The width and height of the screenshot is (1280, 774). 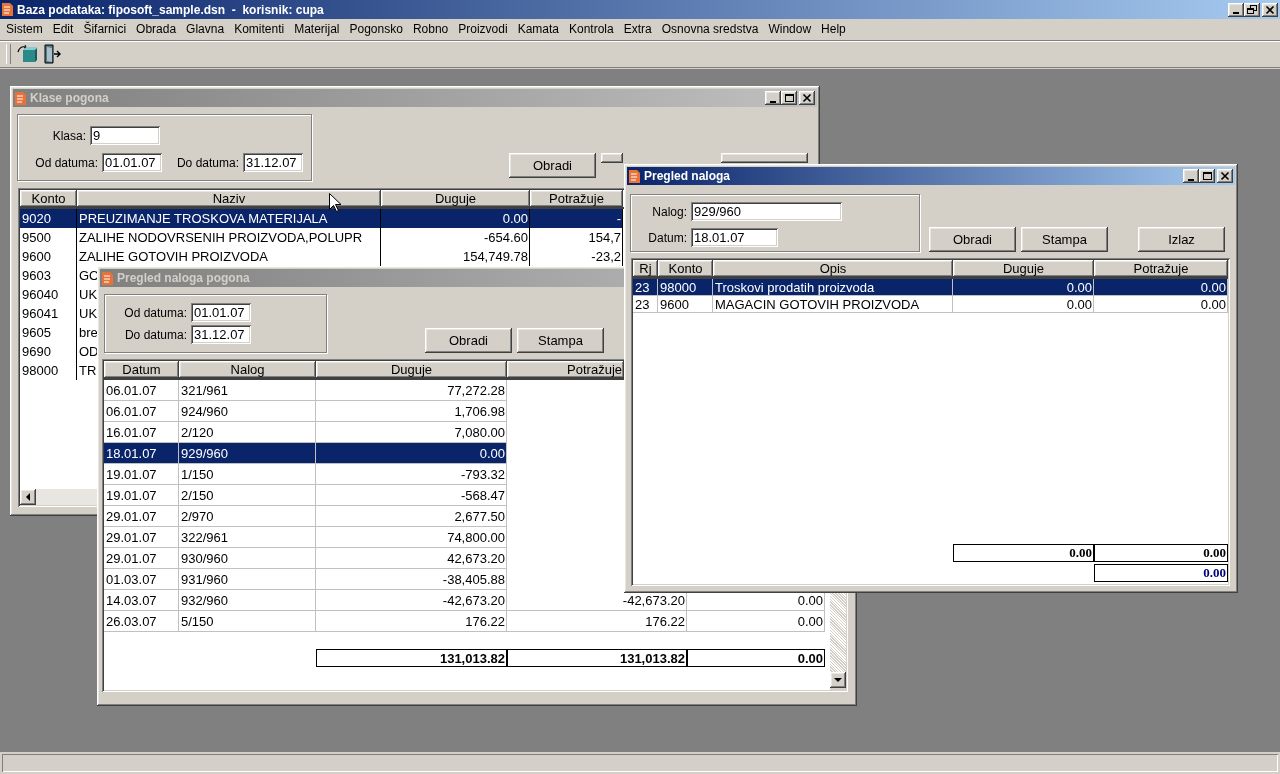 I want to click on menu-item: Šifarnici, so click(x=105, y=28).